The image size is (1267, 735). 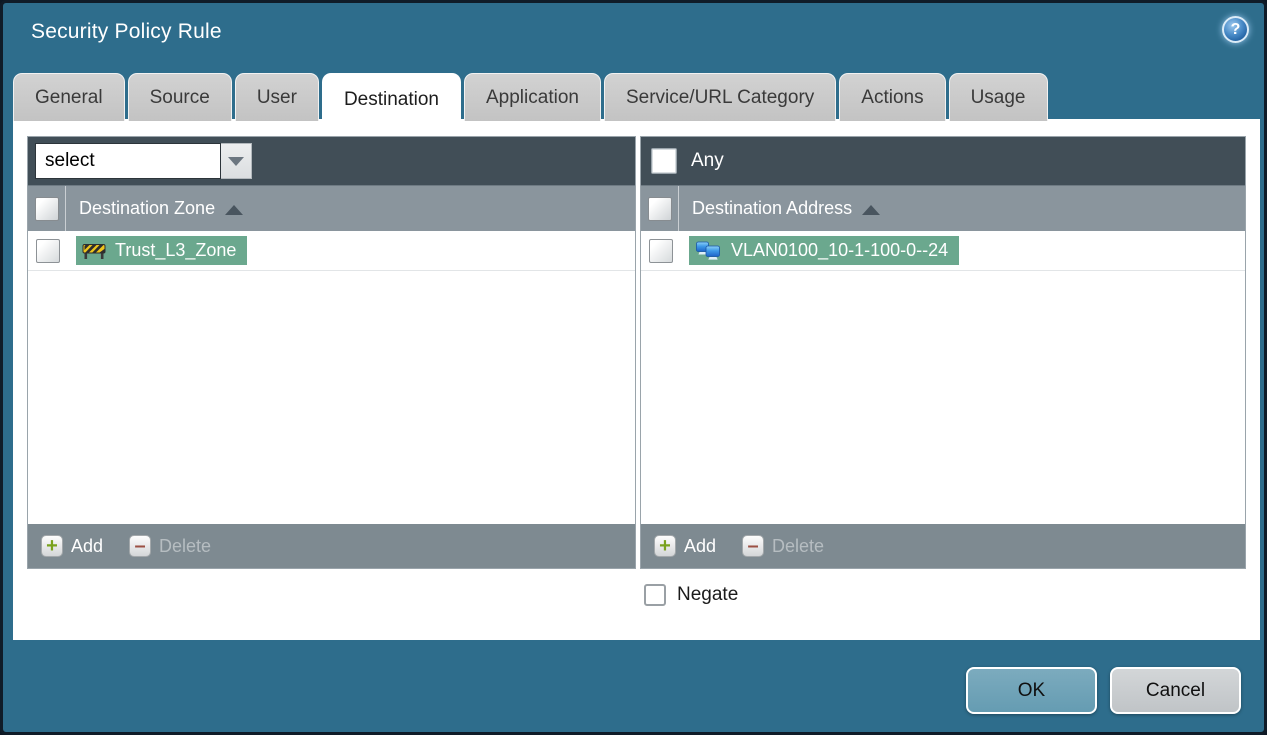 What do you see at coordinates (998, 97) in the screenshot?
I see `tab-usage: Usage` at bounding box center [998, 97].